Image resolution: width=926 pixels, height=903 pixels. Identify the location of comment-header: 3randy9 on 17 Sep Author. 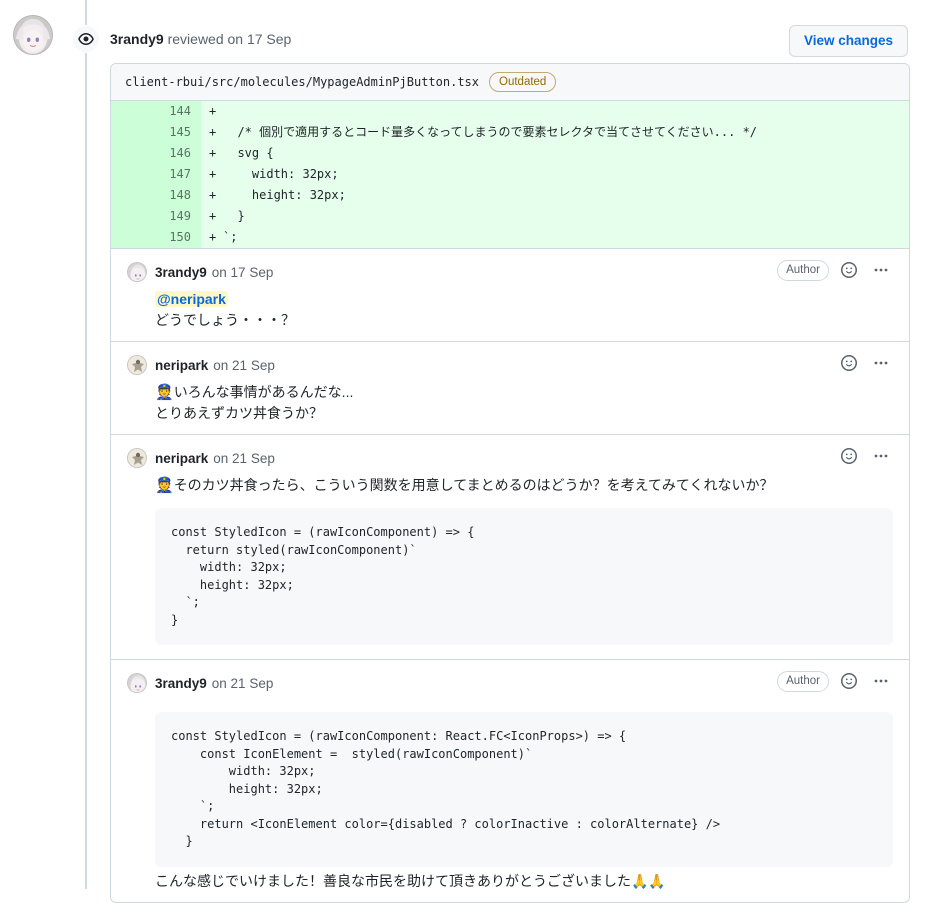
(510, 270).